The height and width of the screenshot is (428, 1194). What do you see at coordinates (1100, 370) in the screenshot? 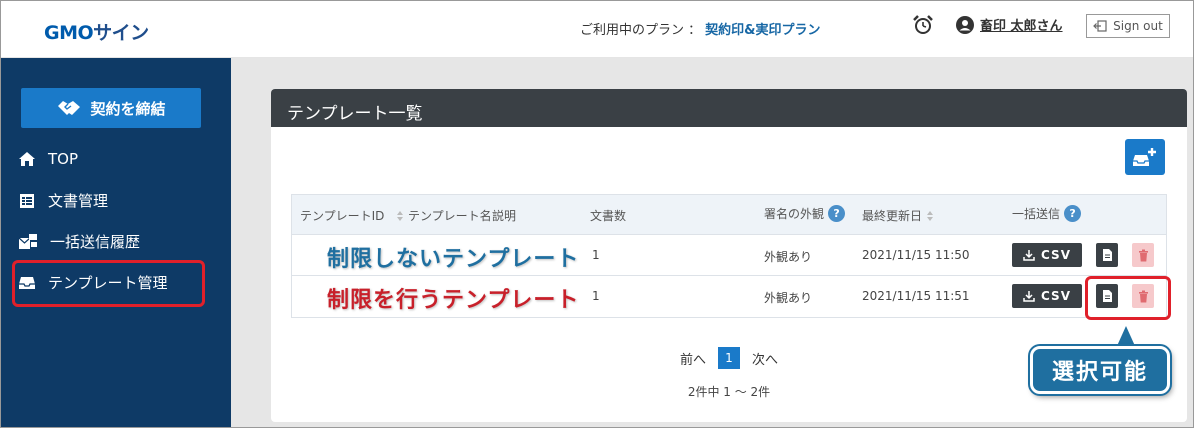
I see `selectable-callout: 選択可能` at bounding box center [1100, 370].